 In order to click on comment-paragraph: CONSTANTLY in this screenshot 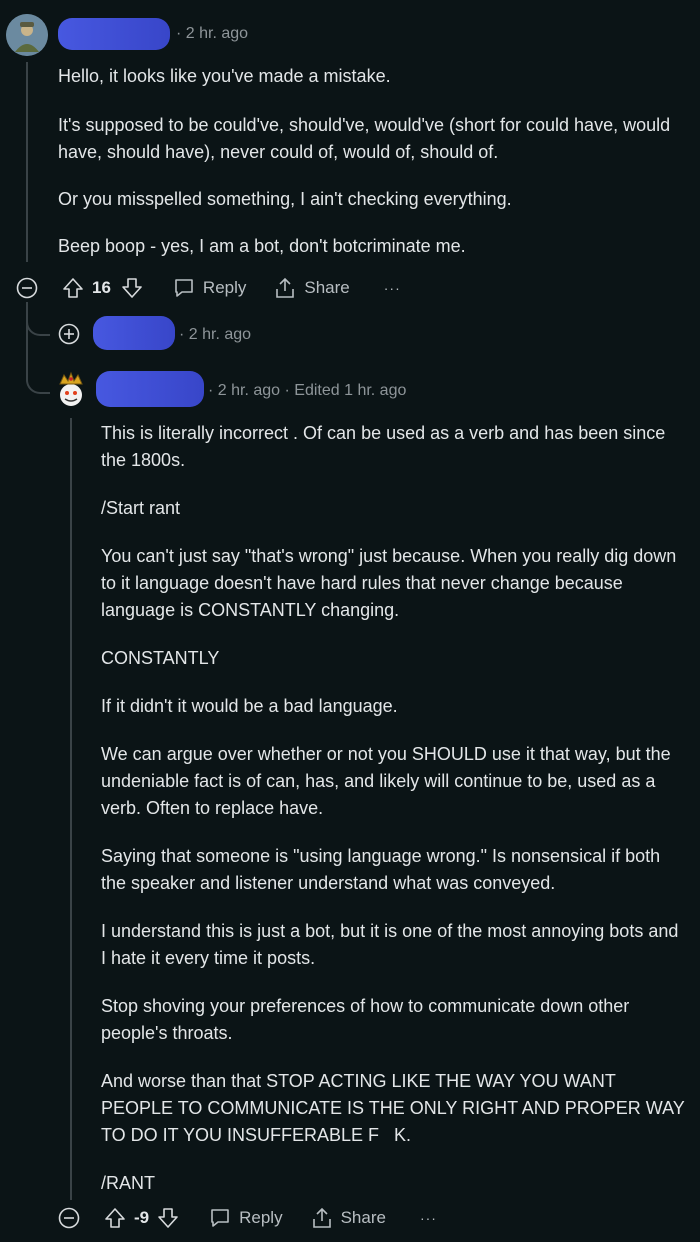, I will do `click(160, 658)`.